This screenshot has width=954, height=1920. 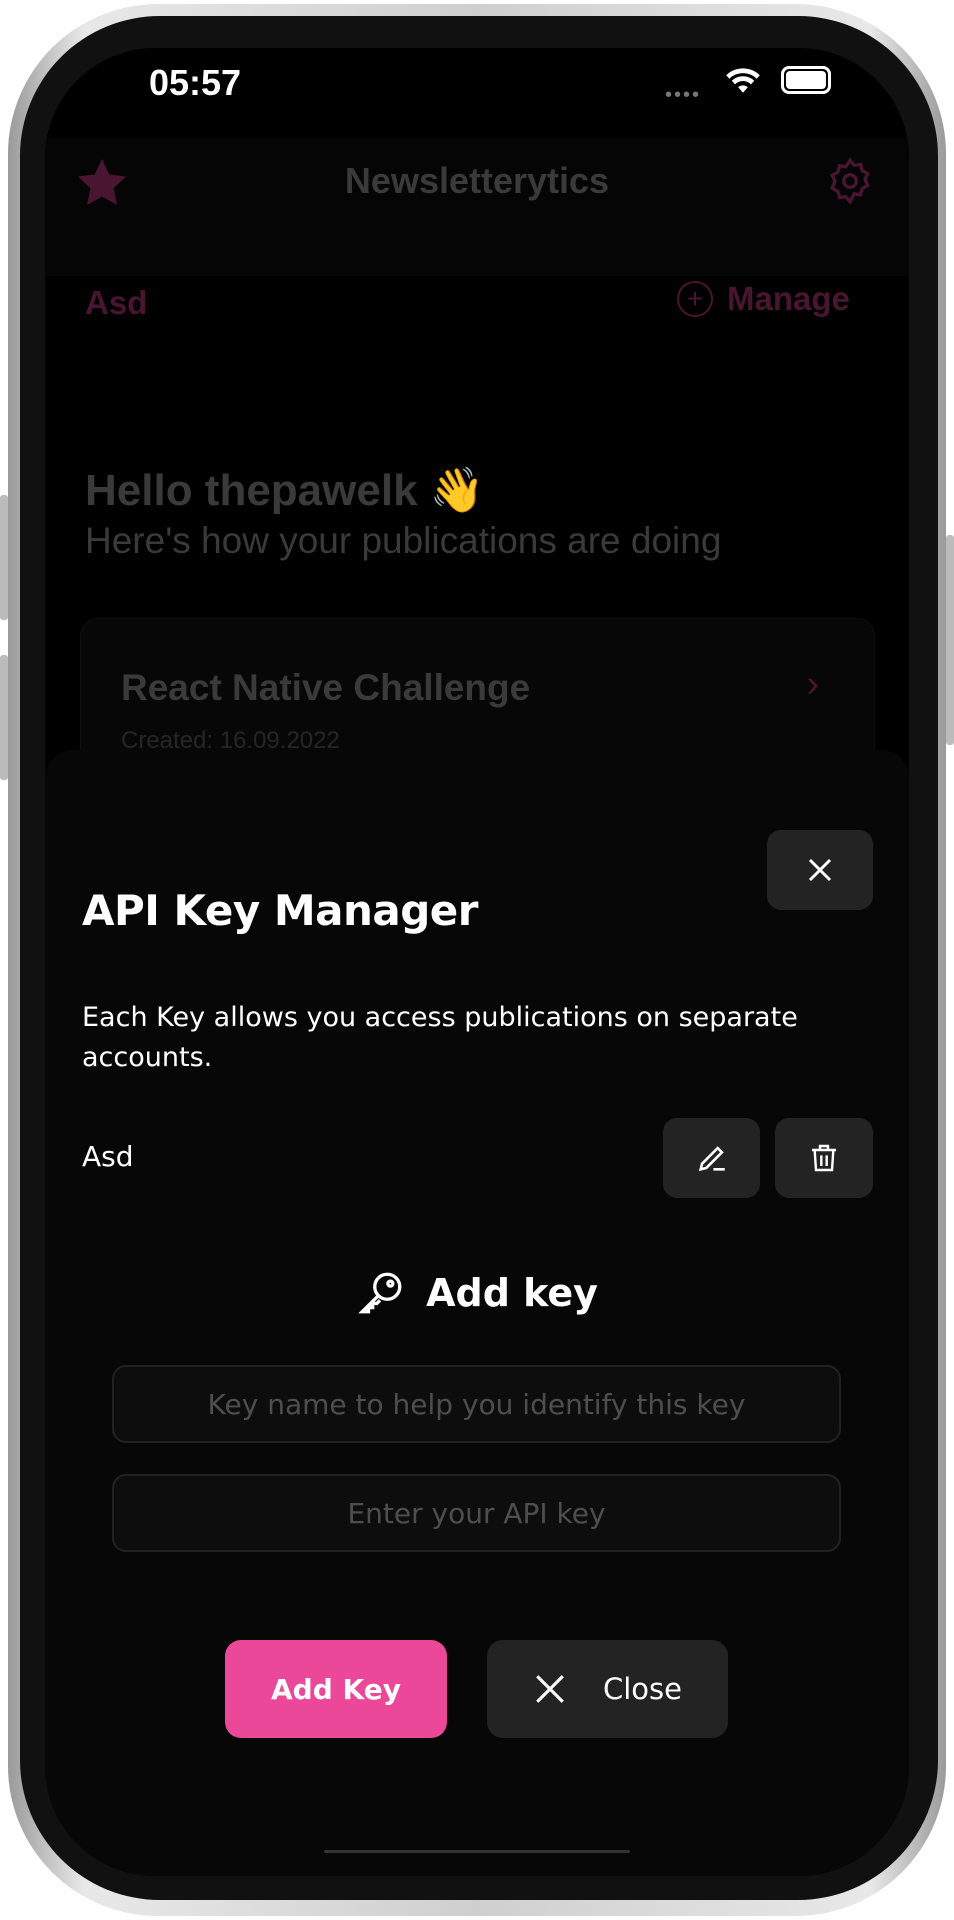 I want to click on add-key-button: Add Key, so click(x=336, y=1689).